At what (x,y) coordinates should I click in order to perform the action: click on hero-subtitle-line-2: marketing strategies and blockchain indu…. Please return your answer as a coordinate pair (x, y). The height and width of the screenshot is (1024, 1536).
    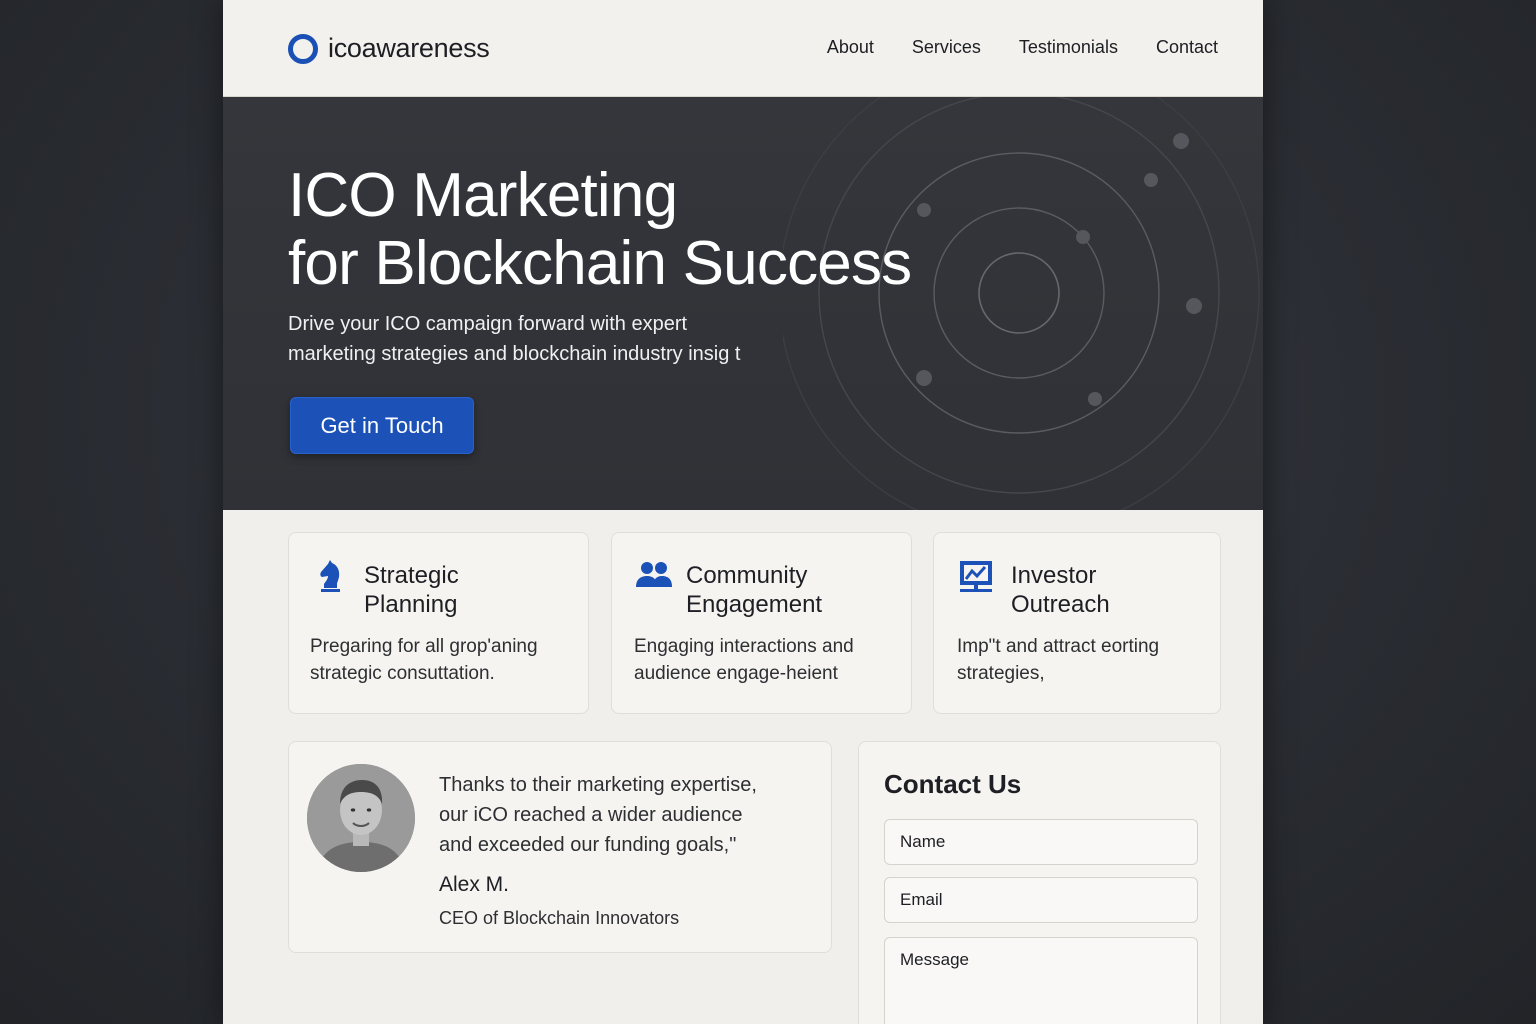
    Looking at the image, I should click on (514, 354).